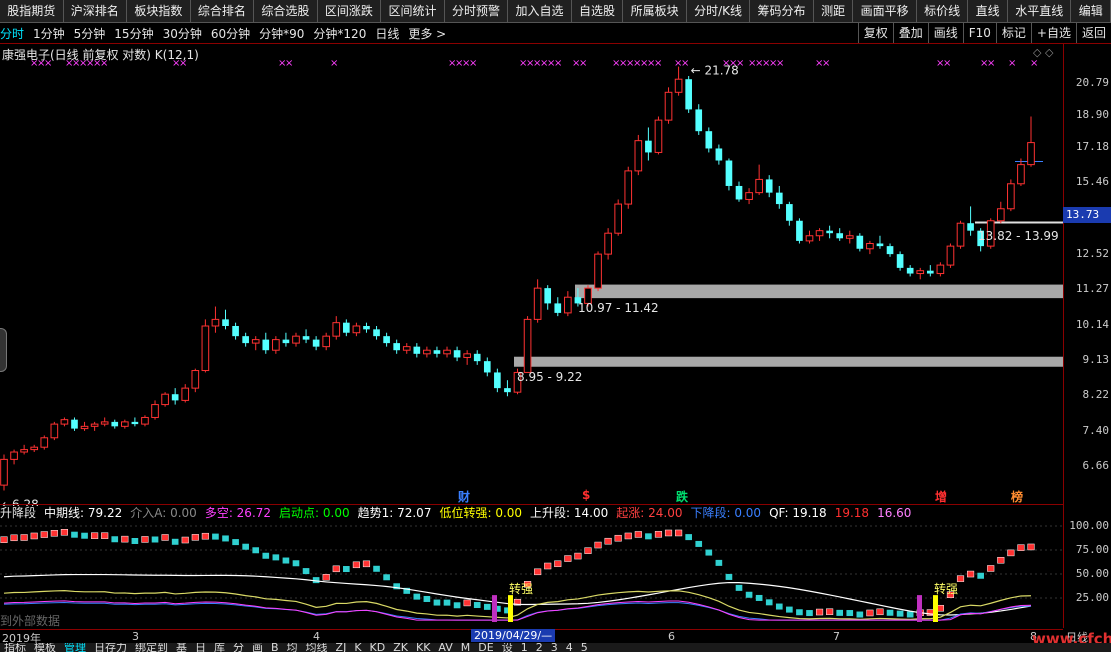 This screenshot has height=652, width=1111. What do you see at coordinates (230, 33) in the screenshot?
I see `period-tab-5: 60分钟` at bounding box center [230, 33].